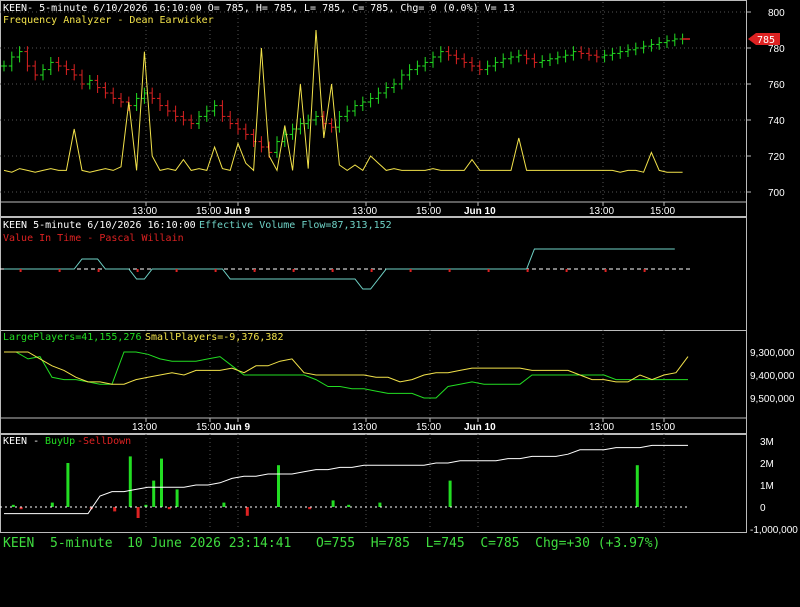 This screenshot has width=800, height=607. What do you see at coordinates (81, 543) in the screenshot?
I see `status-interval: 5-minute` at bounding box center [81, 543].